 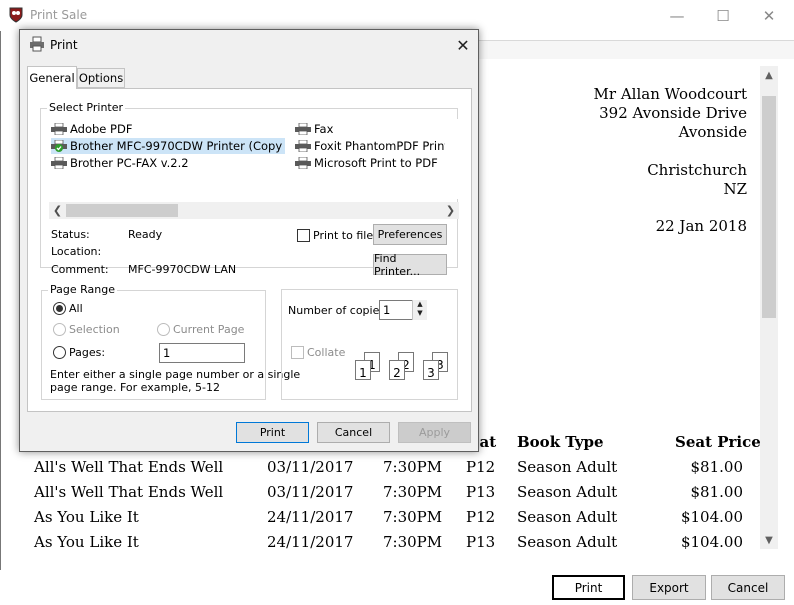 I want to click on dialog-title: Print, so click(x=64, y=45).